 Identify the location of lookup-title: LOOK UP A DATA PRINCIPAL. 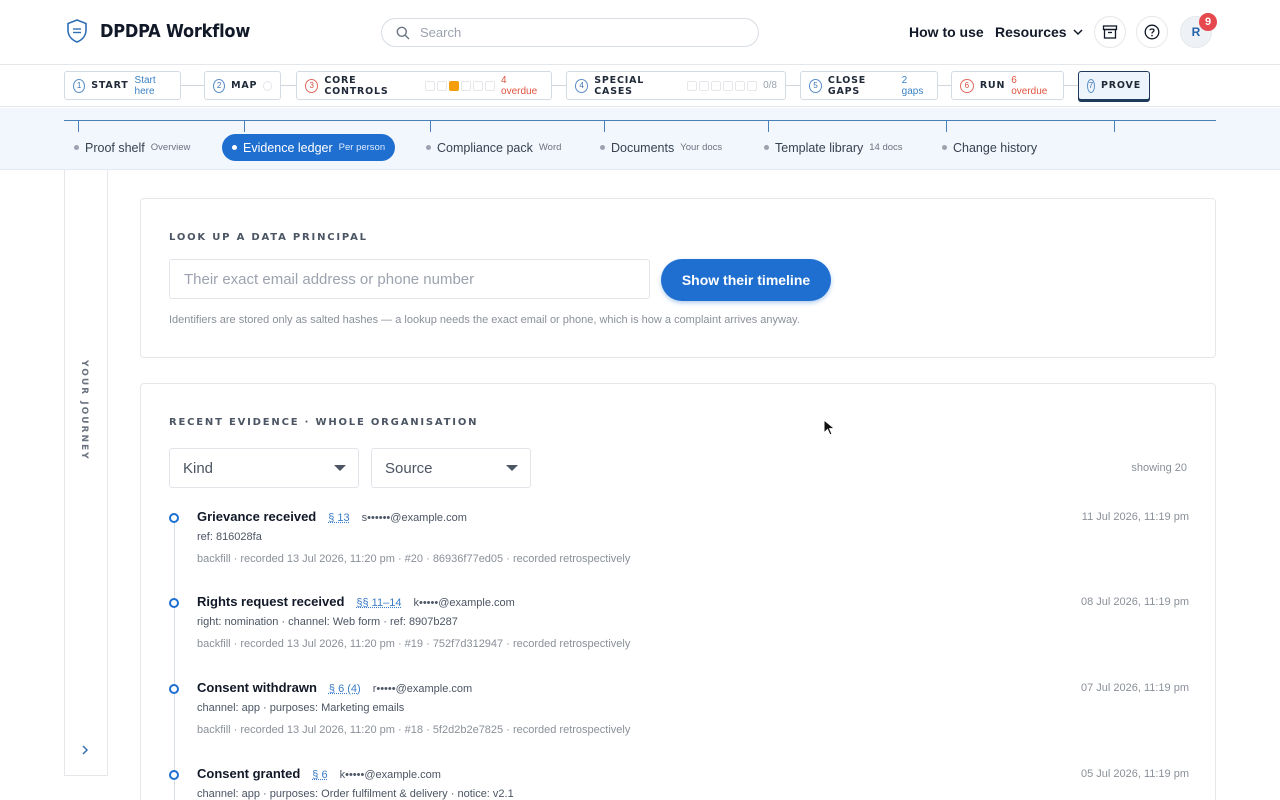
(268, 237).